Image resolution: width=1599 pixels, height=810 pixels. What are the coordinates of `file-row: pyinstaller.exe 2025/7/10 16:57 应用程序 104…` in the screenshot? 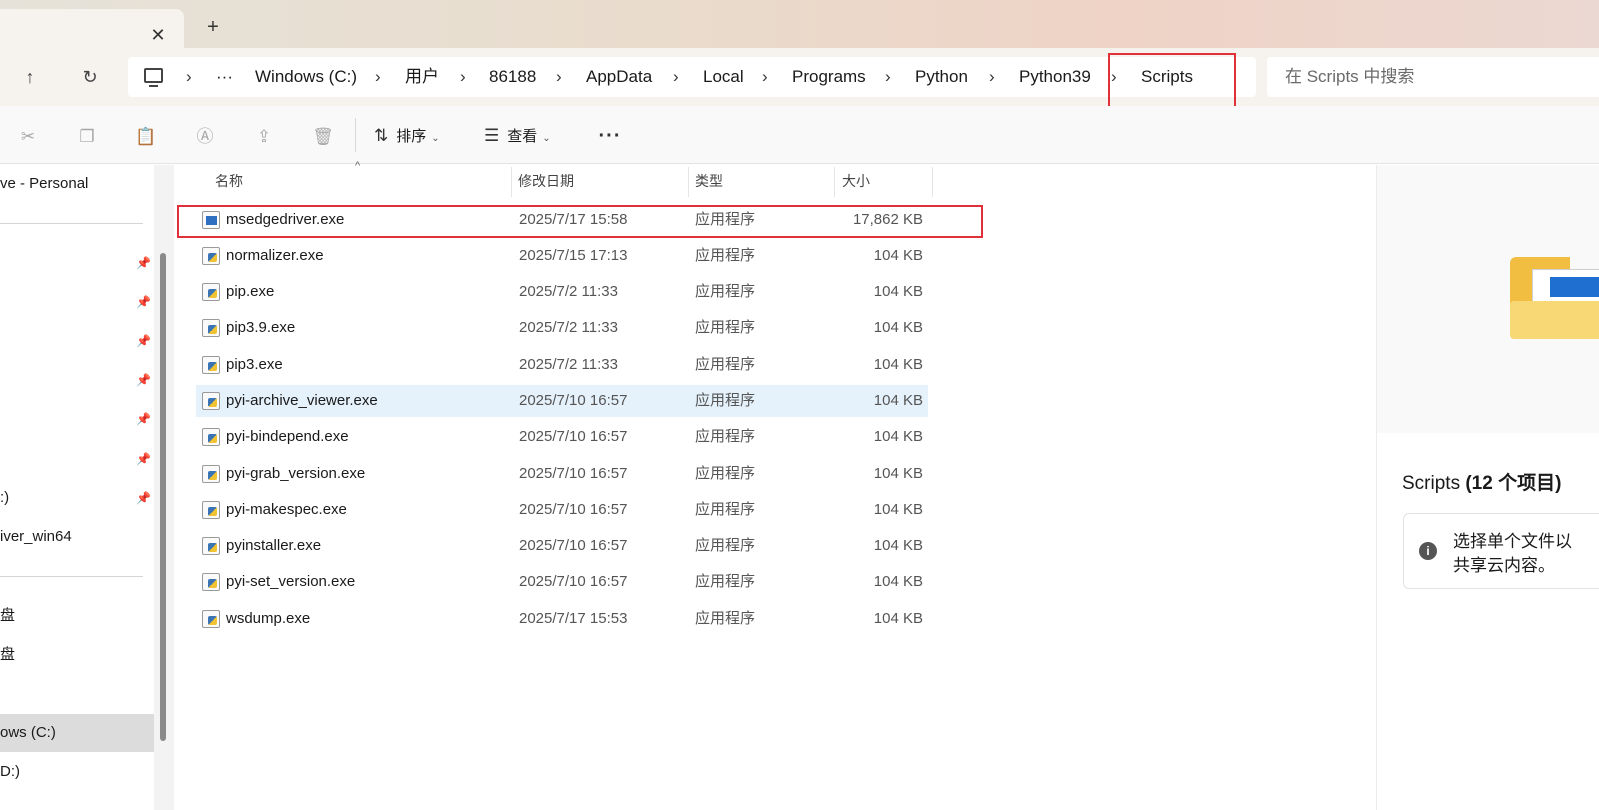 It's located at (562, 546).